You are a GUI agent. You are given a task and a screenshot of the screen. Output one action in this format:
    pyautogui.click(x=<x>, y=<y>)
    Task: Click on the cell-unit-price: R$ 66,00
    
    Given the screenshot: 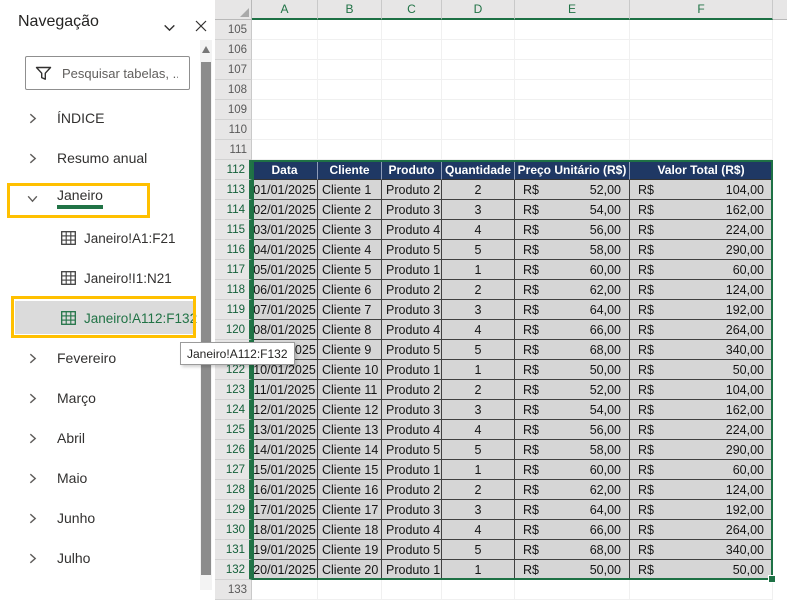 What is the action you would take?
    pyautogui.click(x=572, y=330)
    